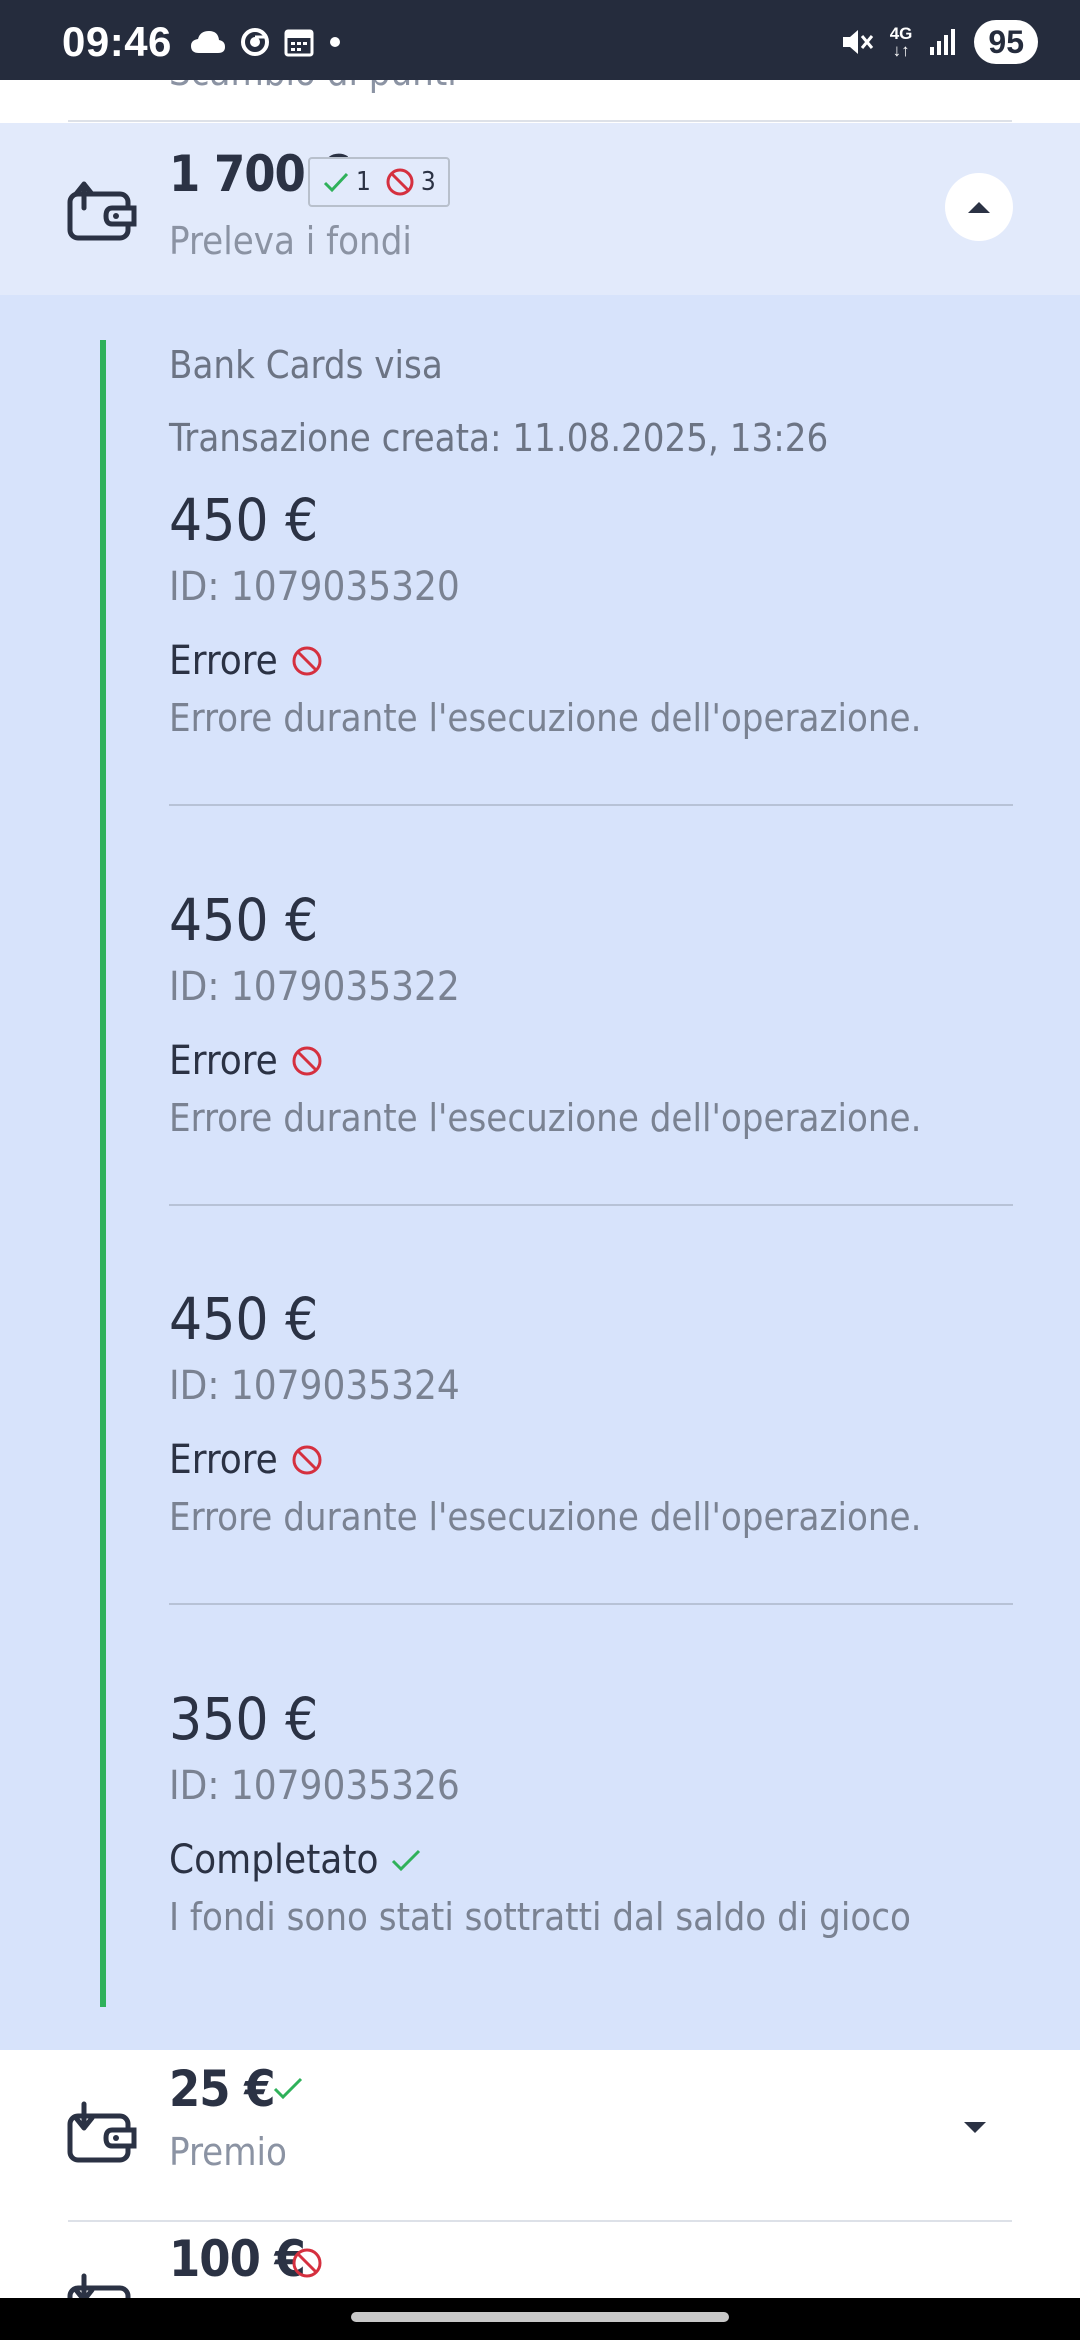 This screenshot has height=2340, width=1080. Describe the element at coordinates (208, 42) in the screenshot. I see `cloud-icon` at that location.